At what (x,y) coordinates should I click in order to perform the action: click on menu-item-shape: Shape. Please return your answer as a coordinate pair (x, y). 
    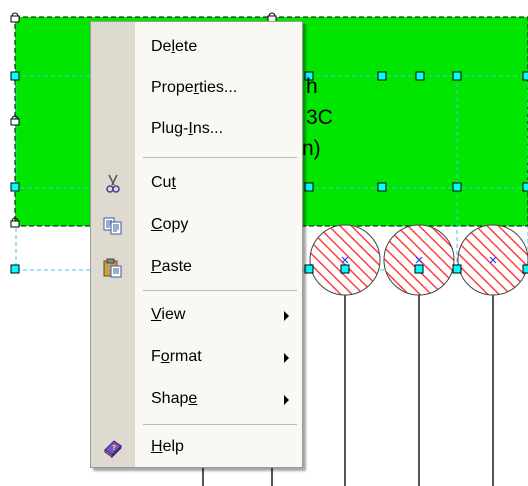
    Looking at the image, I should click on (196, 399).